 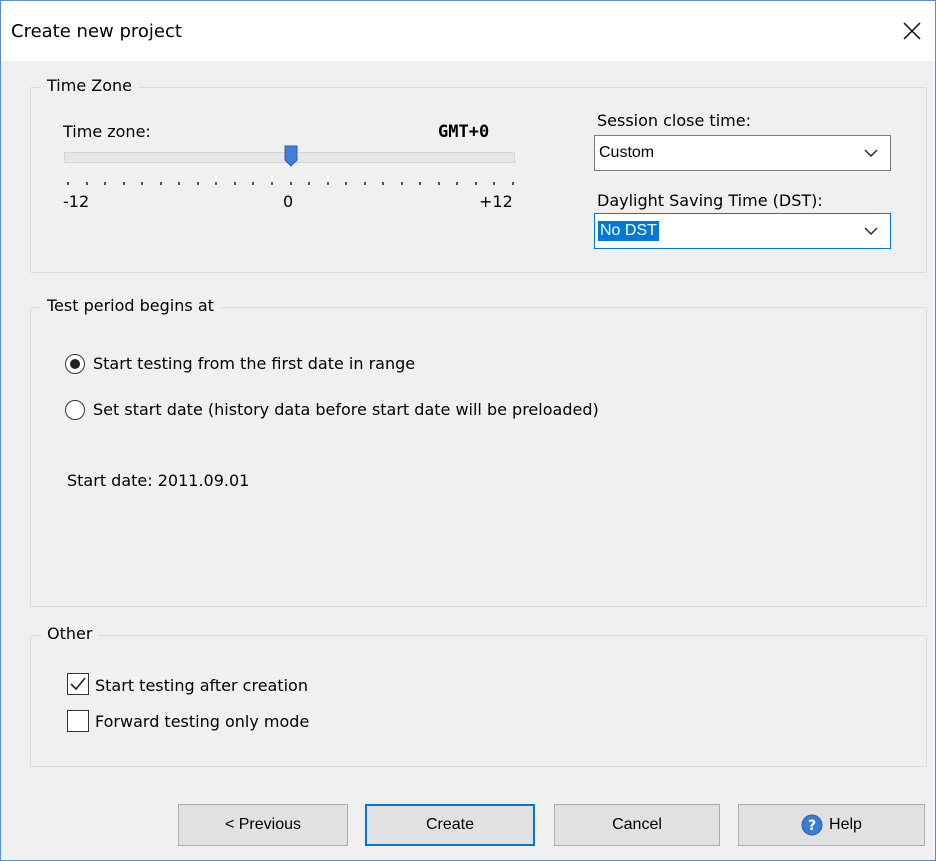 I want to click on create-button: Create, so click(x=450, y=825).